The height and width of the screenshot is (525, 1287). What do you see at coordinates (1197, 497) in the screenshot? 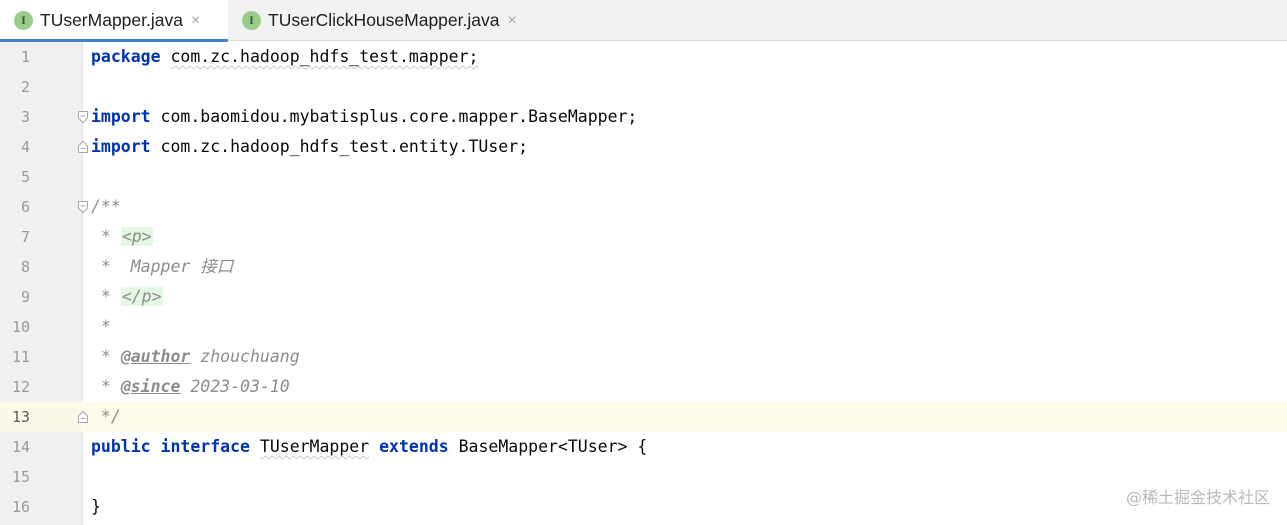
I see `watermark: @稀土掘金技术社区` at bounding box center [1197, 497].